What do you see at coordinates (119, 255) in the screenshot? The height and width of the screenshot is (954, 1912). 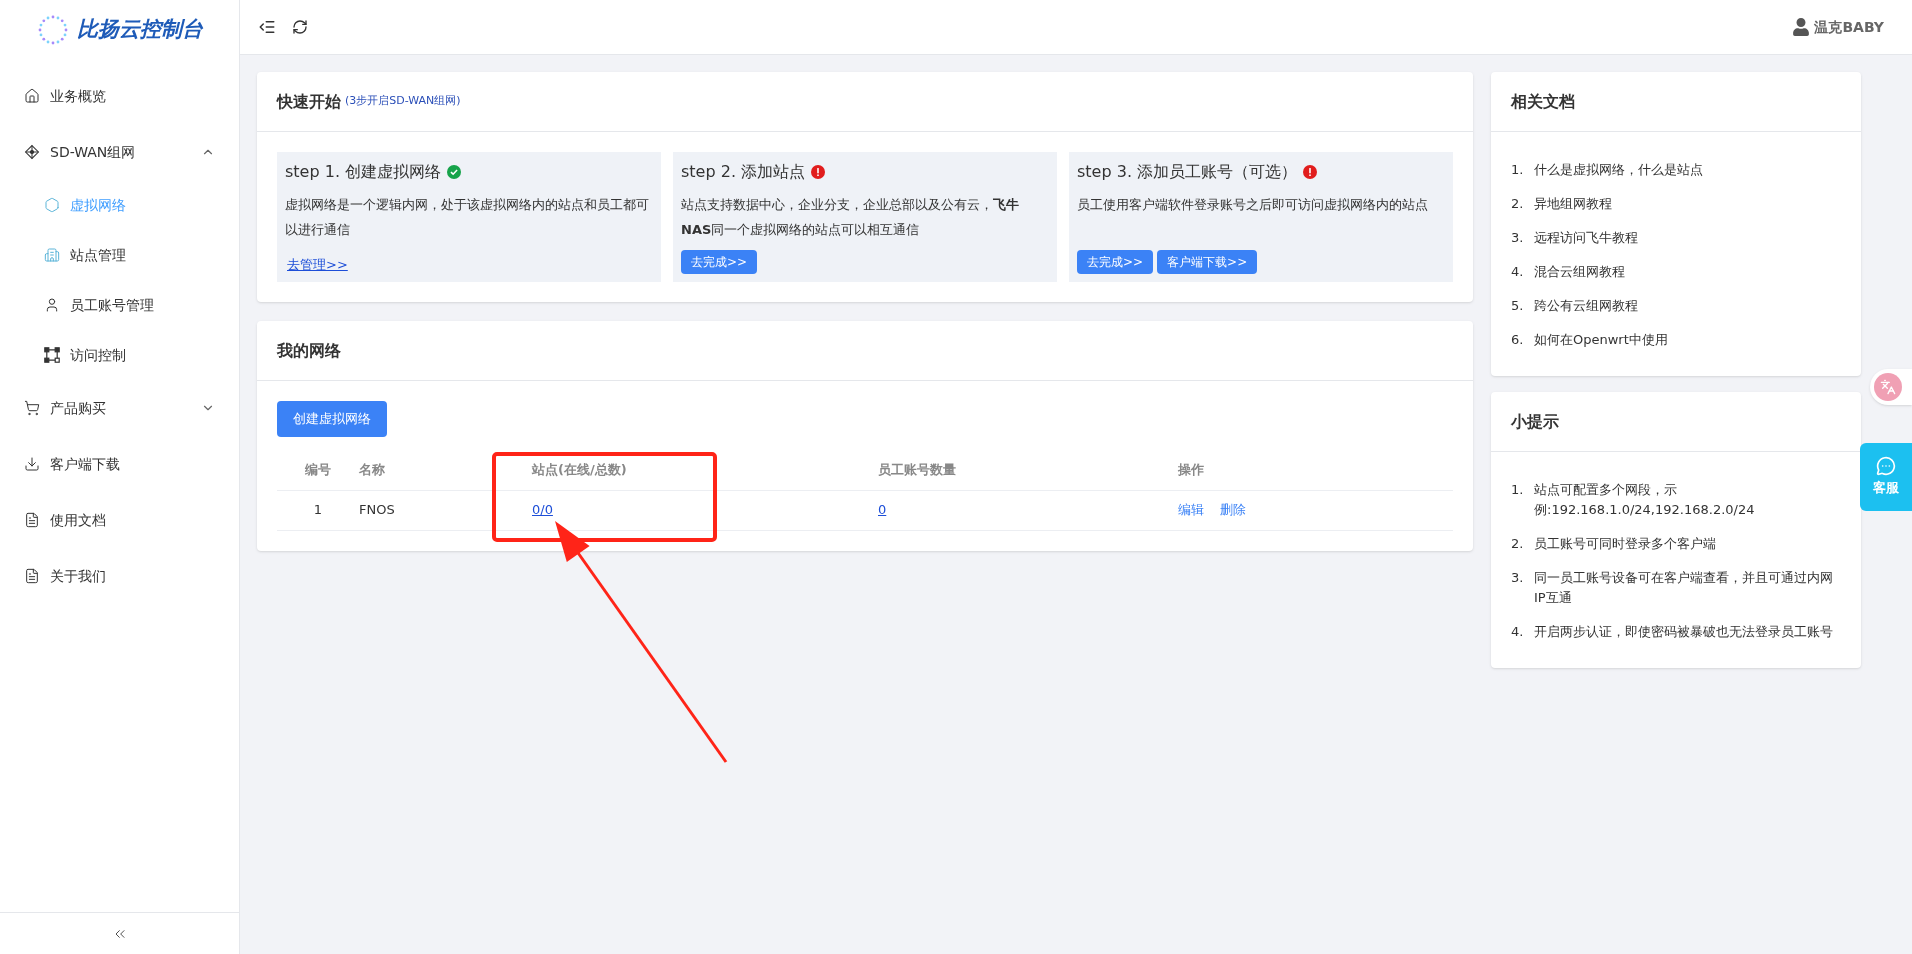 I see `sidebar-subitem: 站点管理` at bounding box center [119, 255].